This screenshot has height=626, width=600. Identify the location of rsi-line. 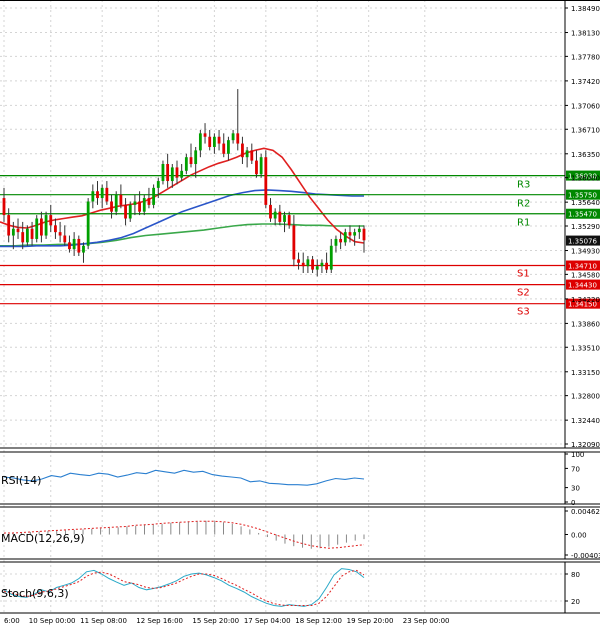
(184, 477).